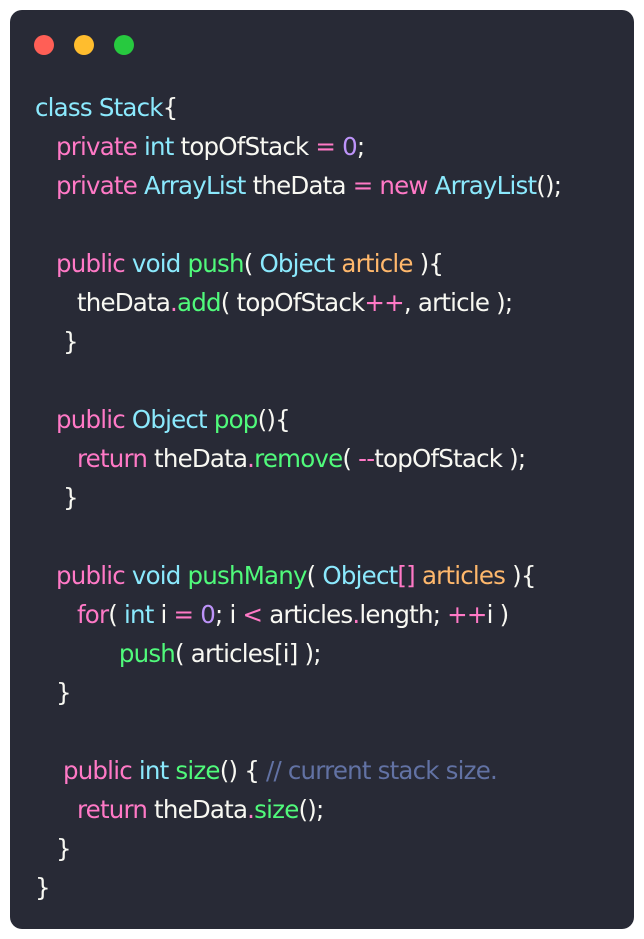 The width and height of the screenshot is (644, 939). Describe the element at coordinates (44, 45) in the screenshot. I see `close-icon` at that location.